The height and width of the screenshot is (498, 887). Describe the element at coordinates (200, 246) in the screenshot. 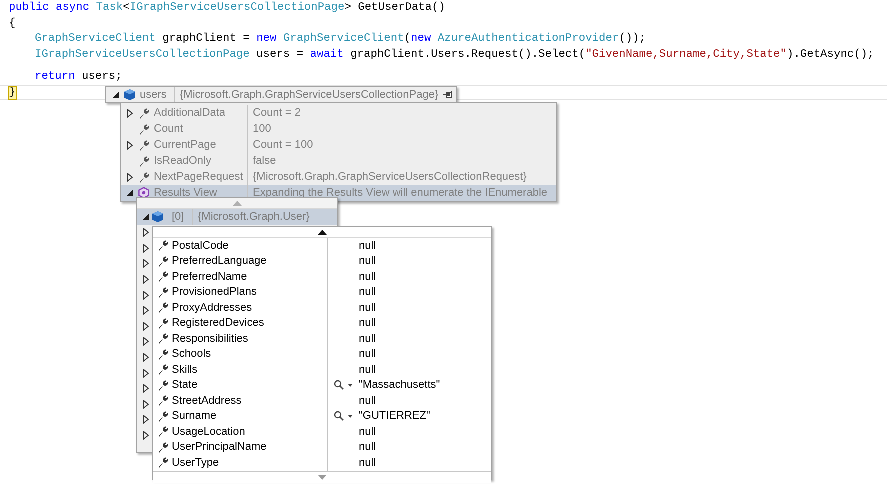

I see `member-name: PostalCode` at that location.